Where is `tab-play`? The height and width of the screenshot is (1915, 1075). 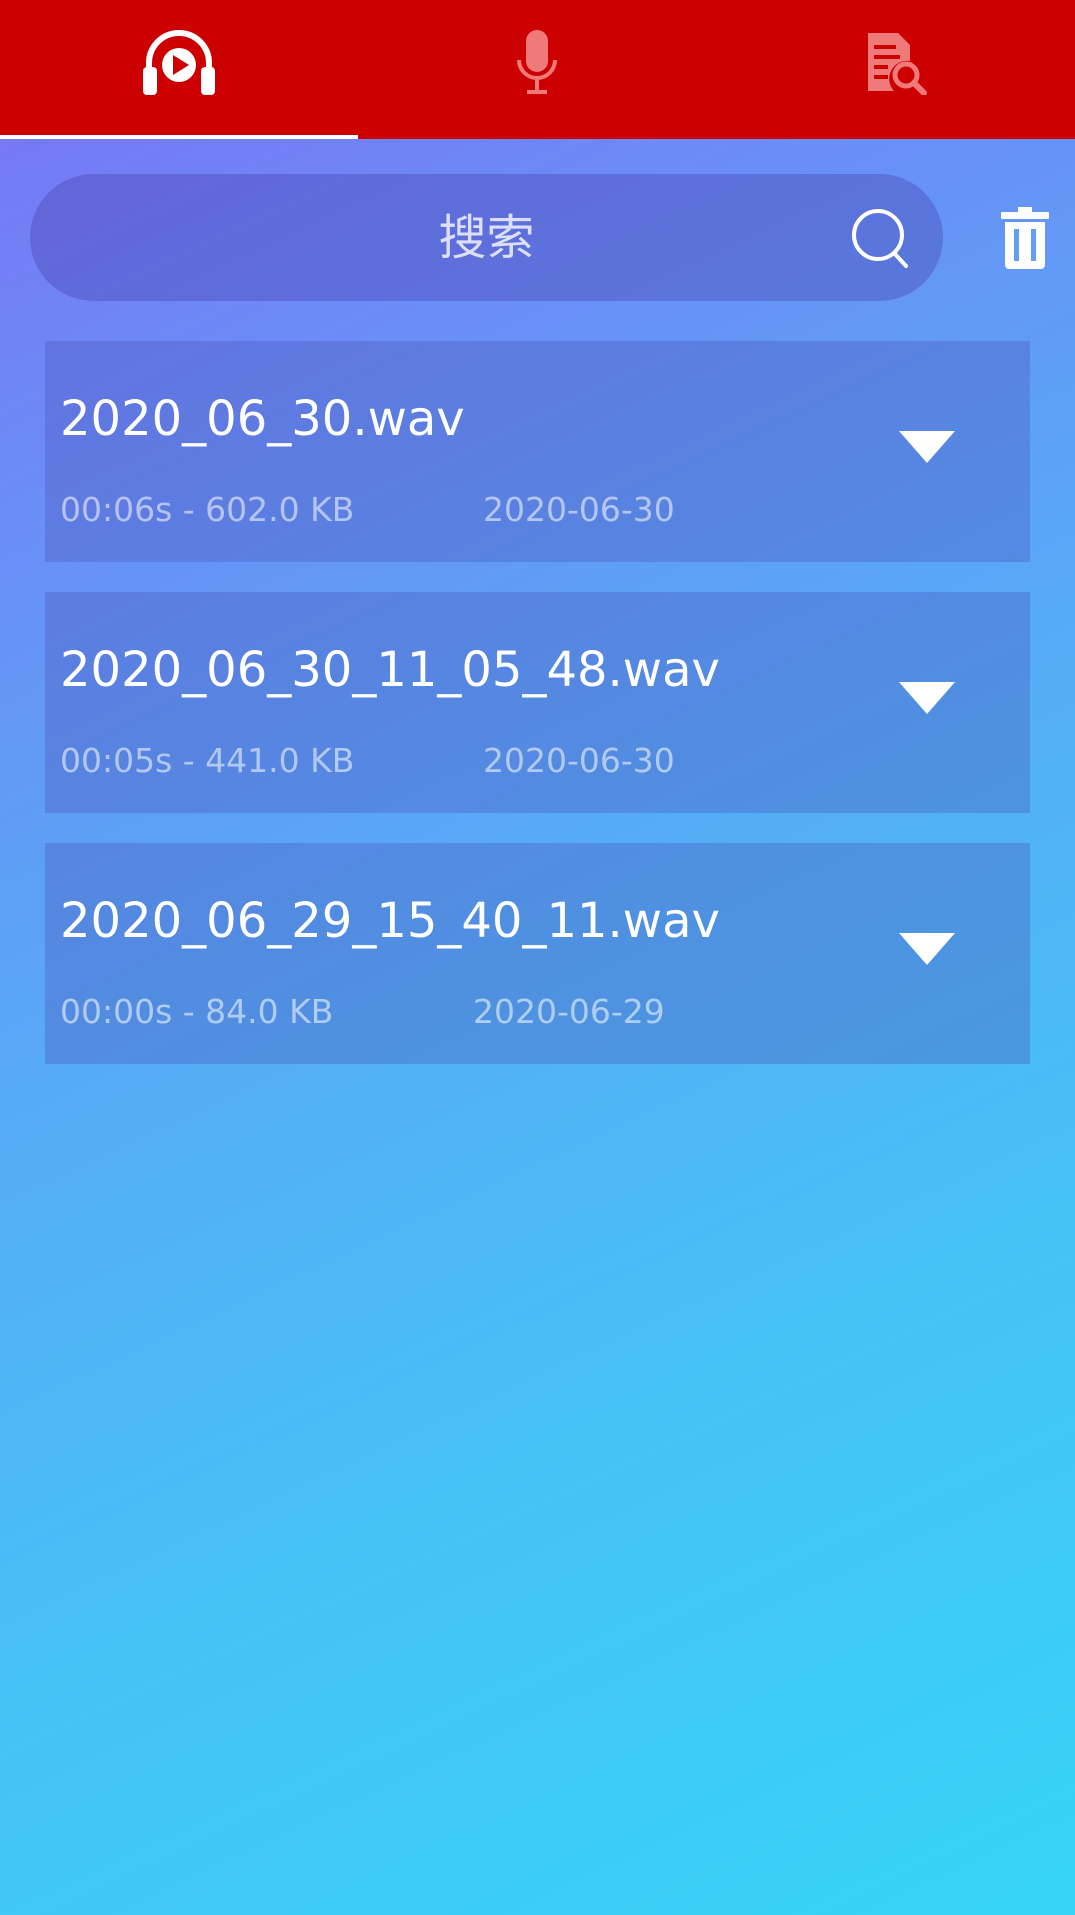
tab-play is located at coordinates (179, 69).